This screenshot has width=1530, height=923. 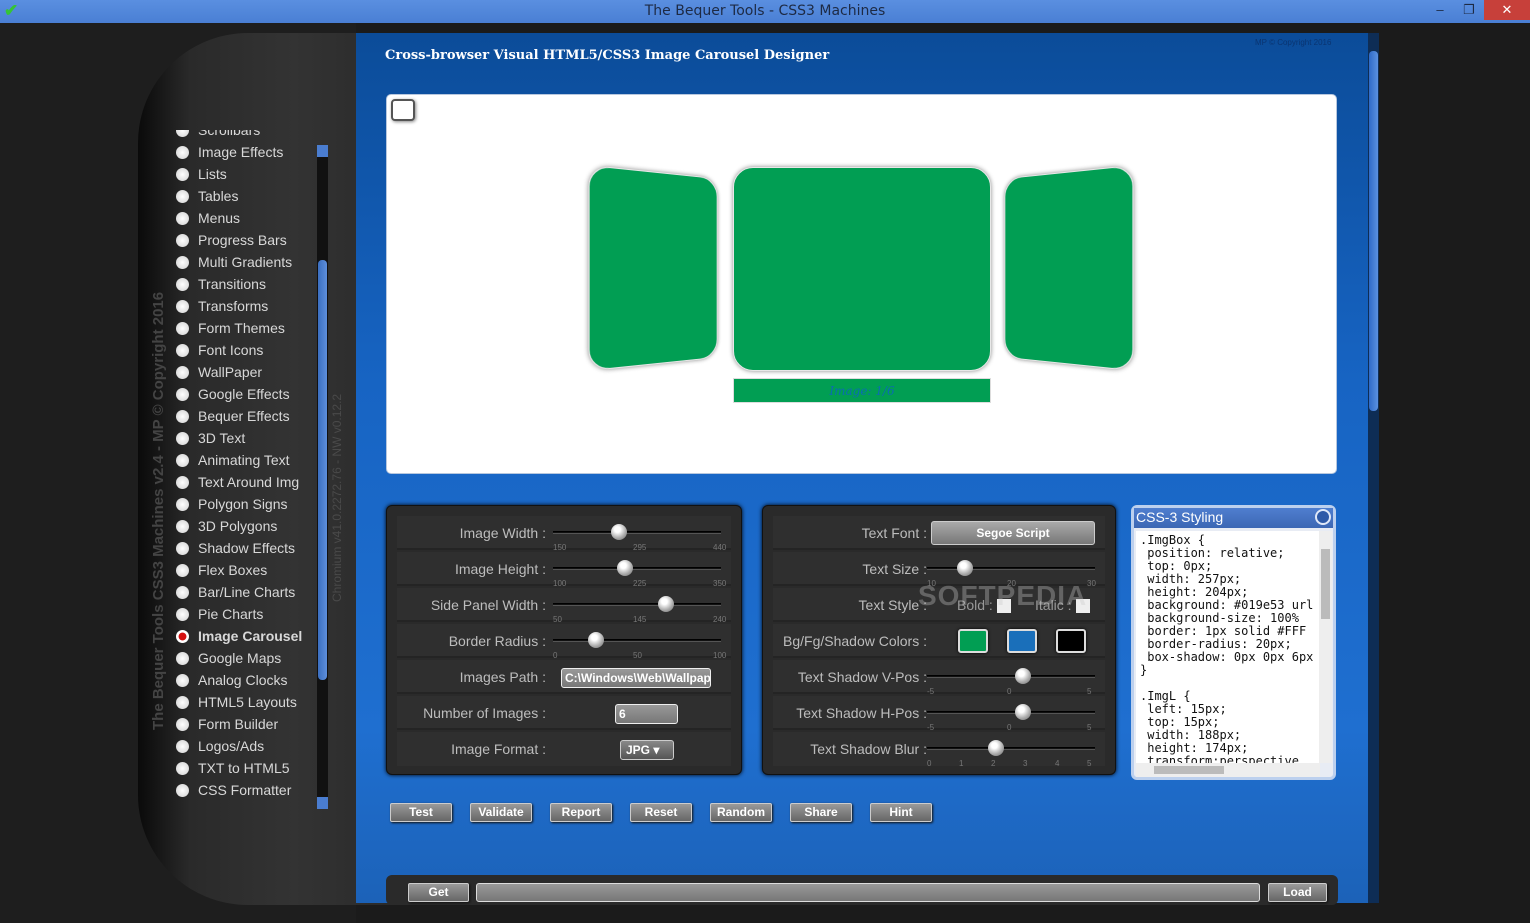 What do you see at coordinates (244, 135) in the screenshot?
I see `sidebar-item: Scrollbars` at bounding box center [244, 135].